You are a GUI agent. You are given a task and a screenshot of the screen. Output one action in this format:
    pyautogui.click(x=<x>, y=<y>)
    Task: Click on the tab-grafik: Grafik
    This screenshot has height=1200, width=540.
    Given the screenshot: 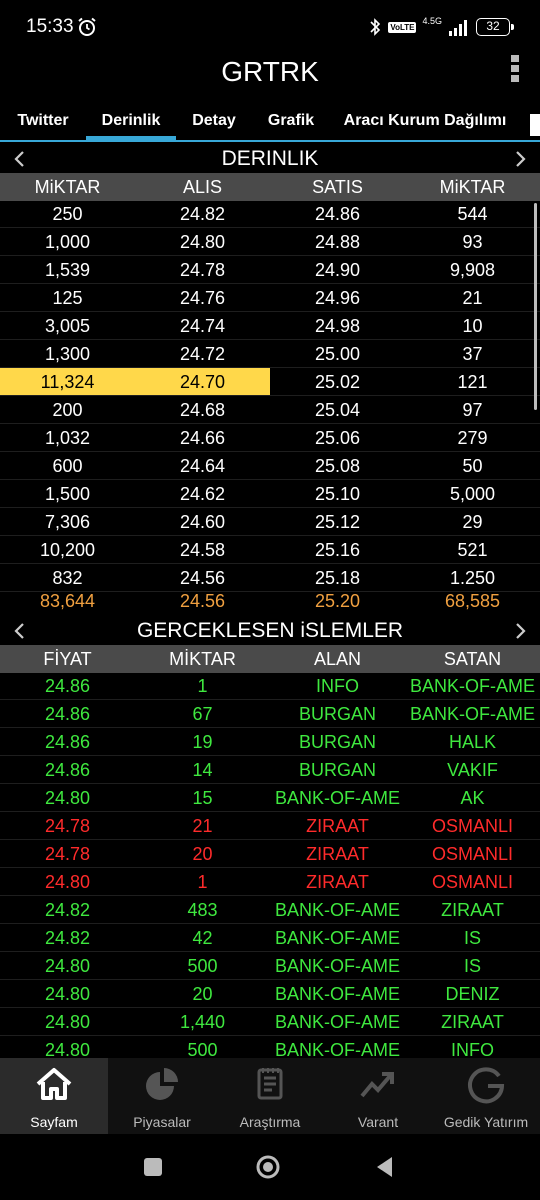 What is the action you would take?
    pyautogui.click(x=291, y=124)
    